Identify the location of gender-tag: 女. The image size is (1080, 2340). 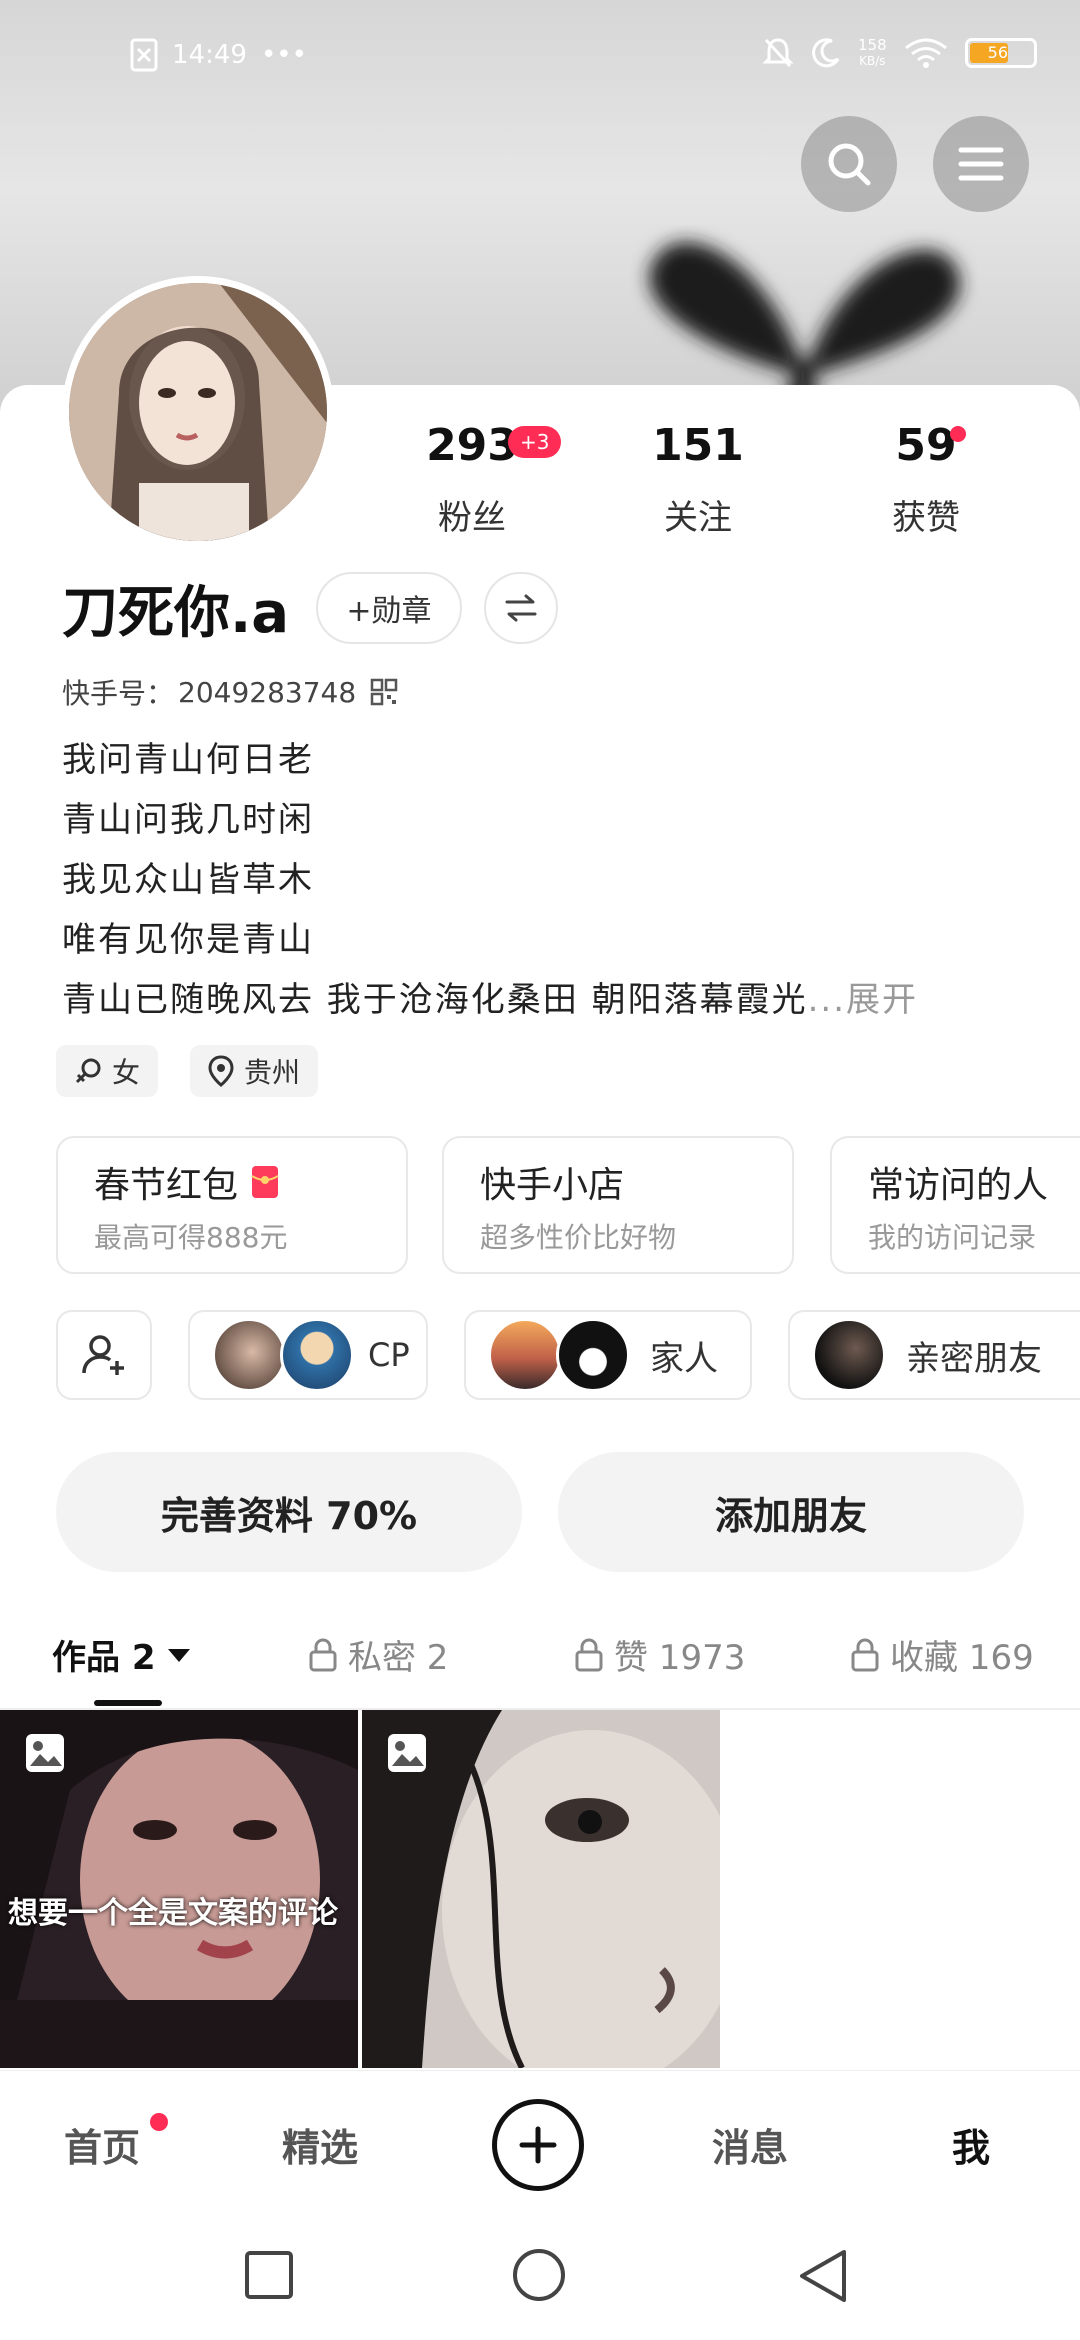
(107, 1071).